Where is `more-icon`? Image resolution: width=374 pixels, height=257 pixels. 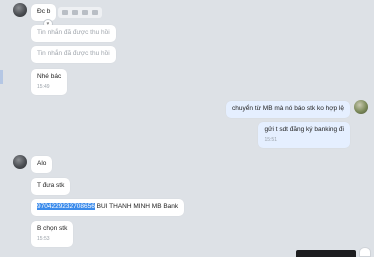
more-icon is located at coordinates (85, 12).